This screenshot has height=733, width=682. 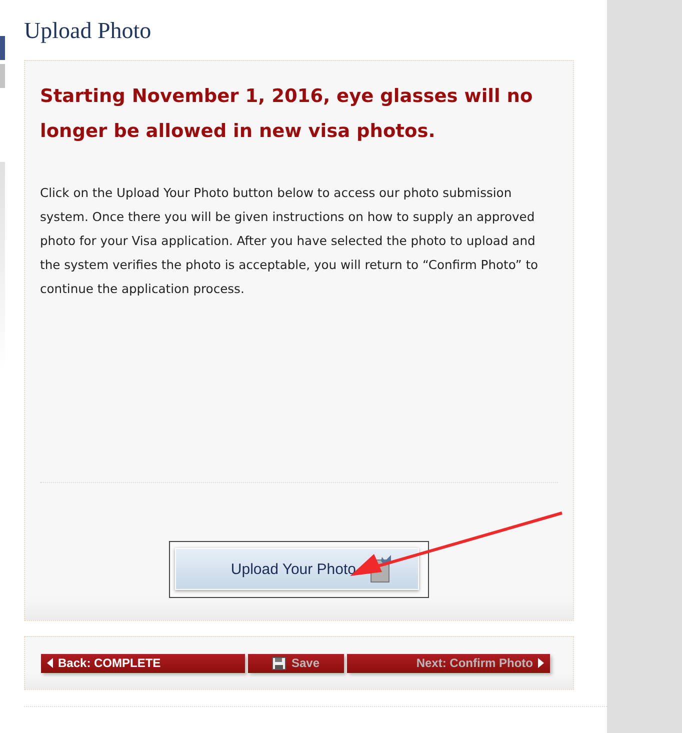 What do you see at coordinates (290, 241) in the screenshot?
I see `instructions-text: Click on the Upload Your Photo button below to access our photo submission system. Once there you will be given instructions on how to supply an approved photo for your Visa application. After you have selected the photo to upload and the system verifies the photo is acceptable, you will return to “Confirm Photo” to continue the application process.` at bounding box center [290, 241].